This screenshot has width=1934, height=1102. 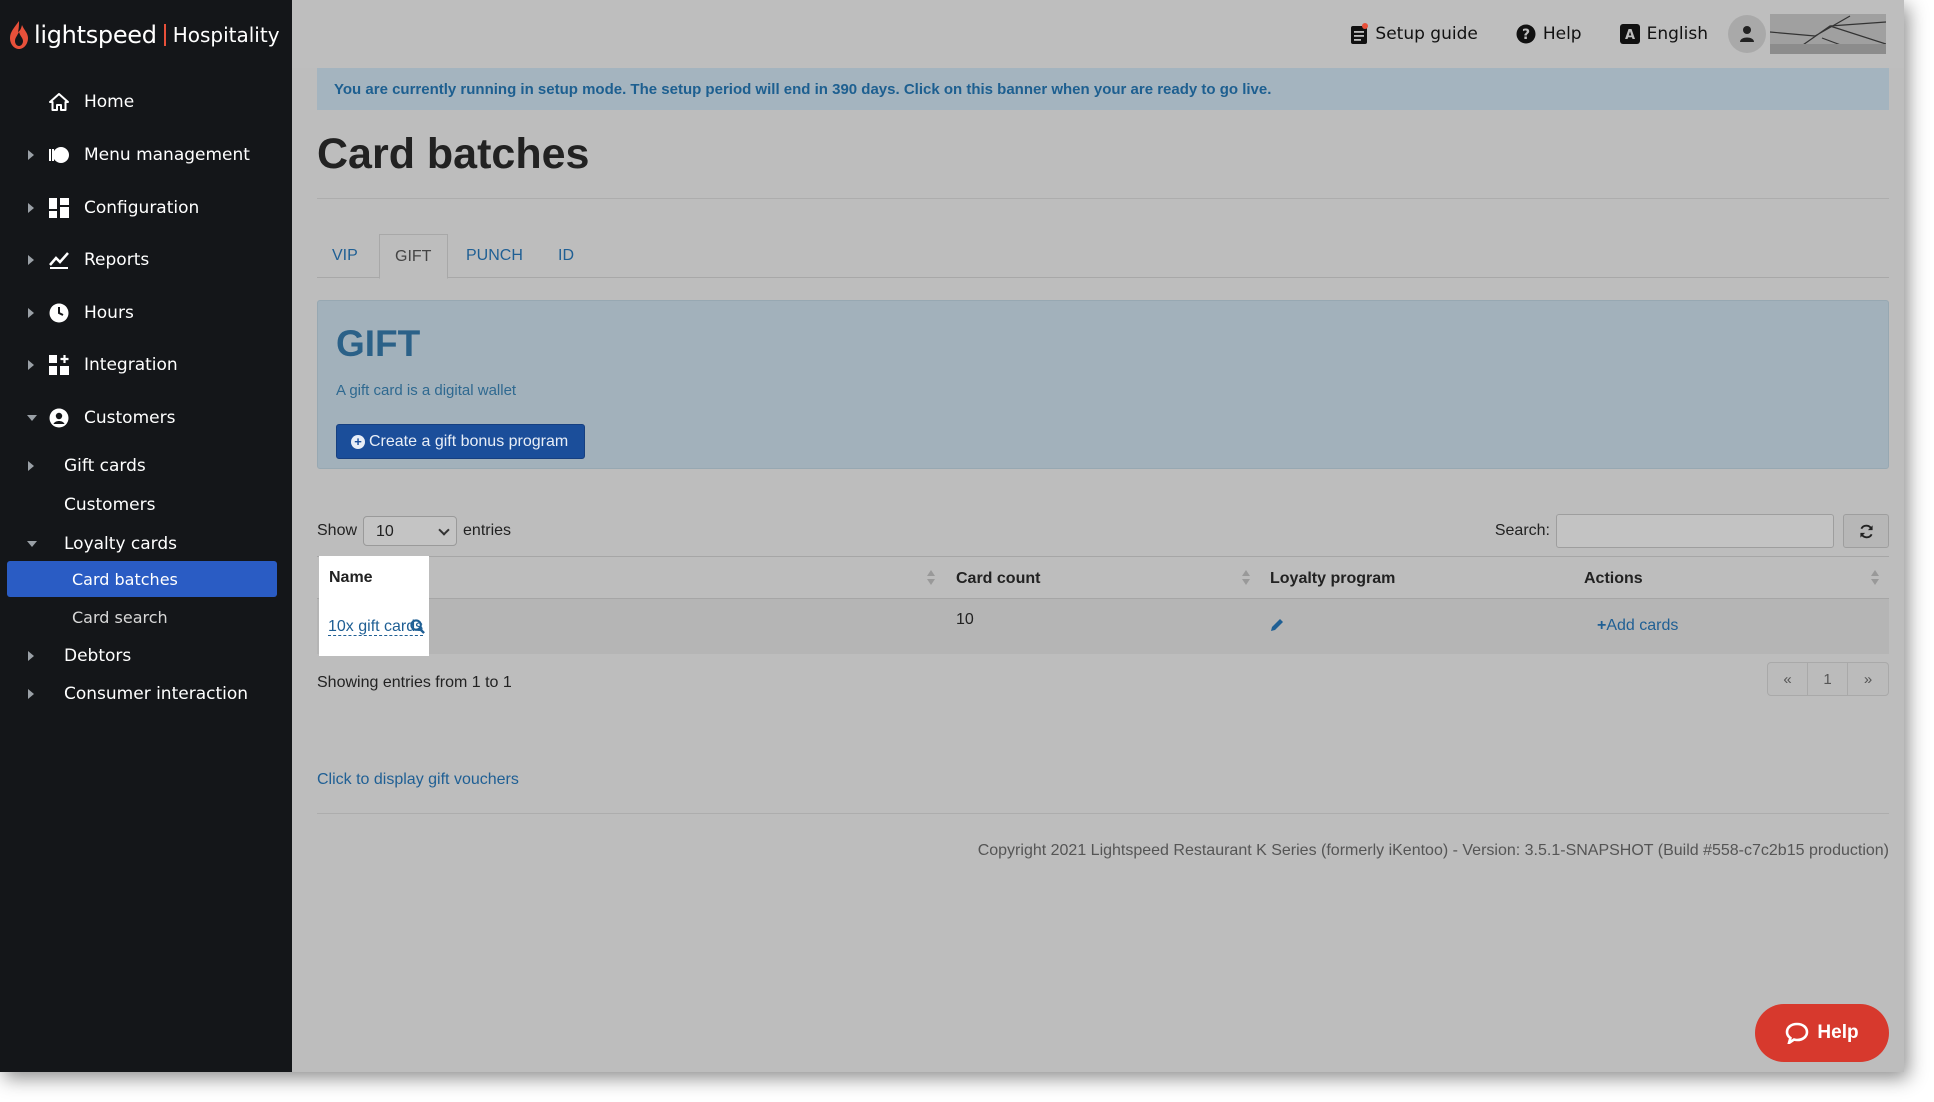 What do you see at coordinates (1098, 34) in the screenshot?
I see `top-bar: Setup guide ? Help A English` at bounding box center [1098, 34].